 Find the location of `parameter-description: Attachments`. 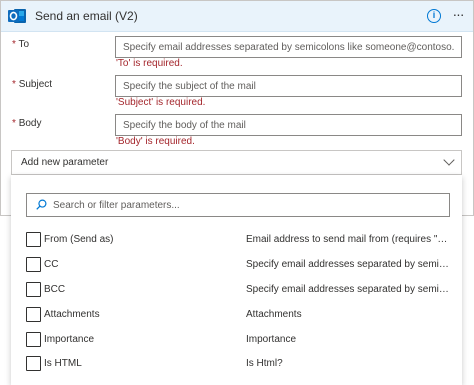

parameter-description: Attachments is located at coordinates (274, 314).